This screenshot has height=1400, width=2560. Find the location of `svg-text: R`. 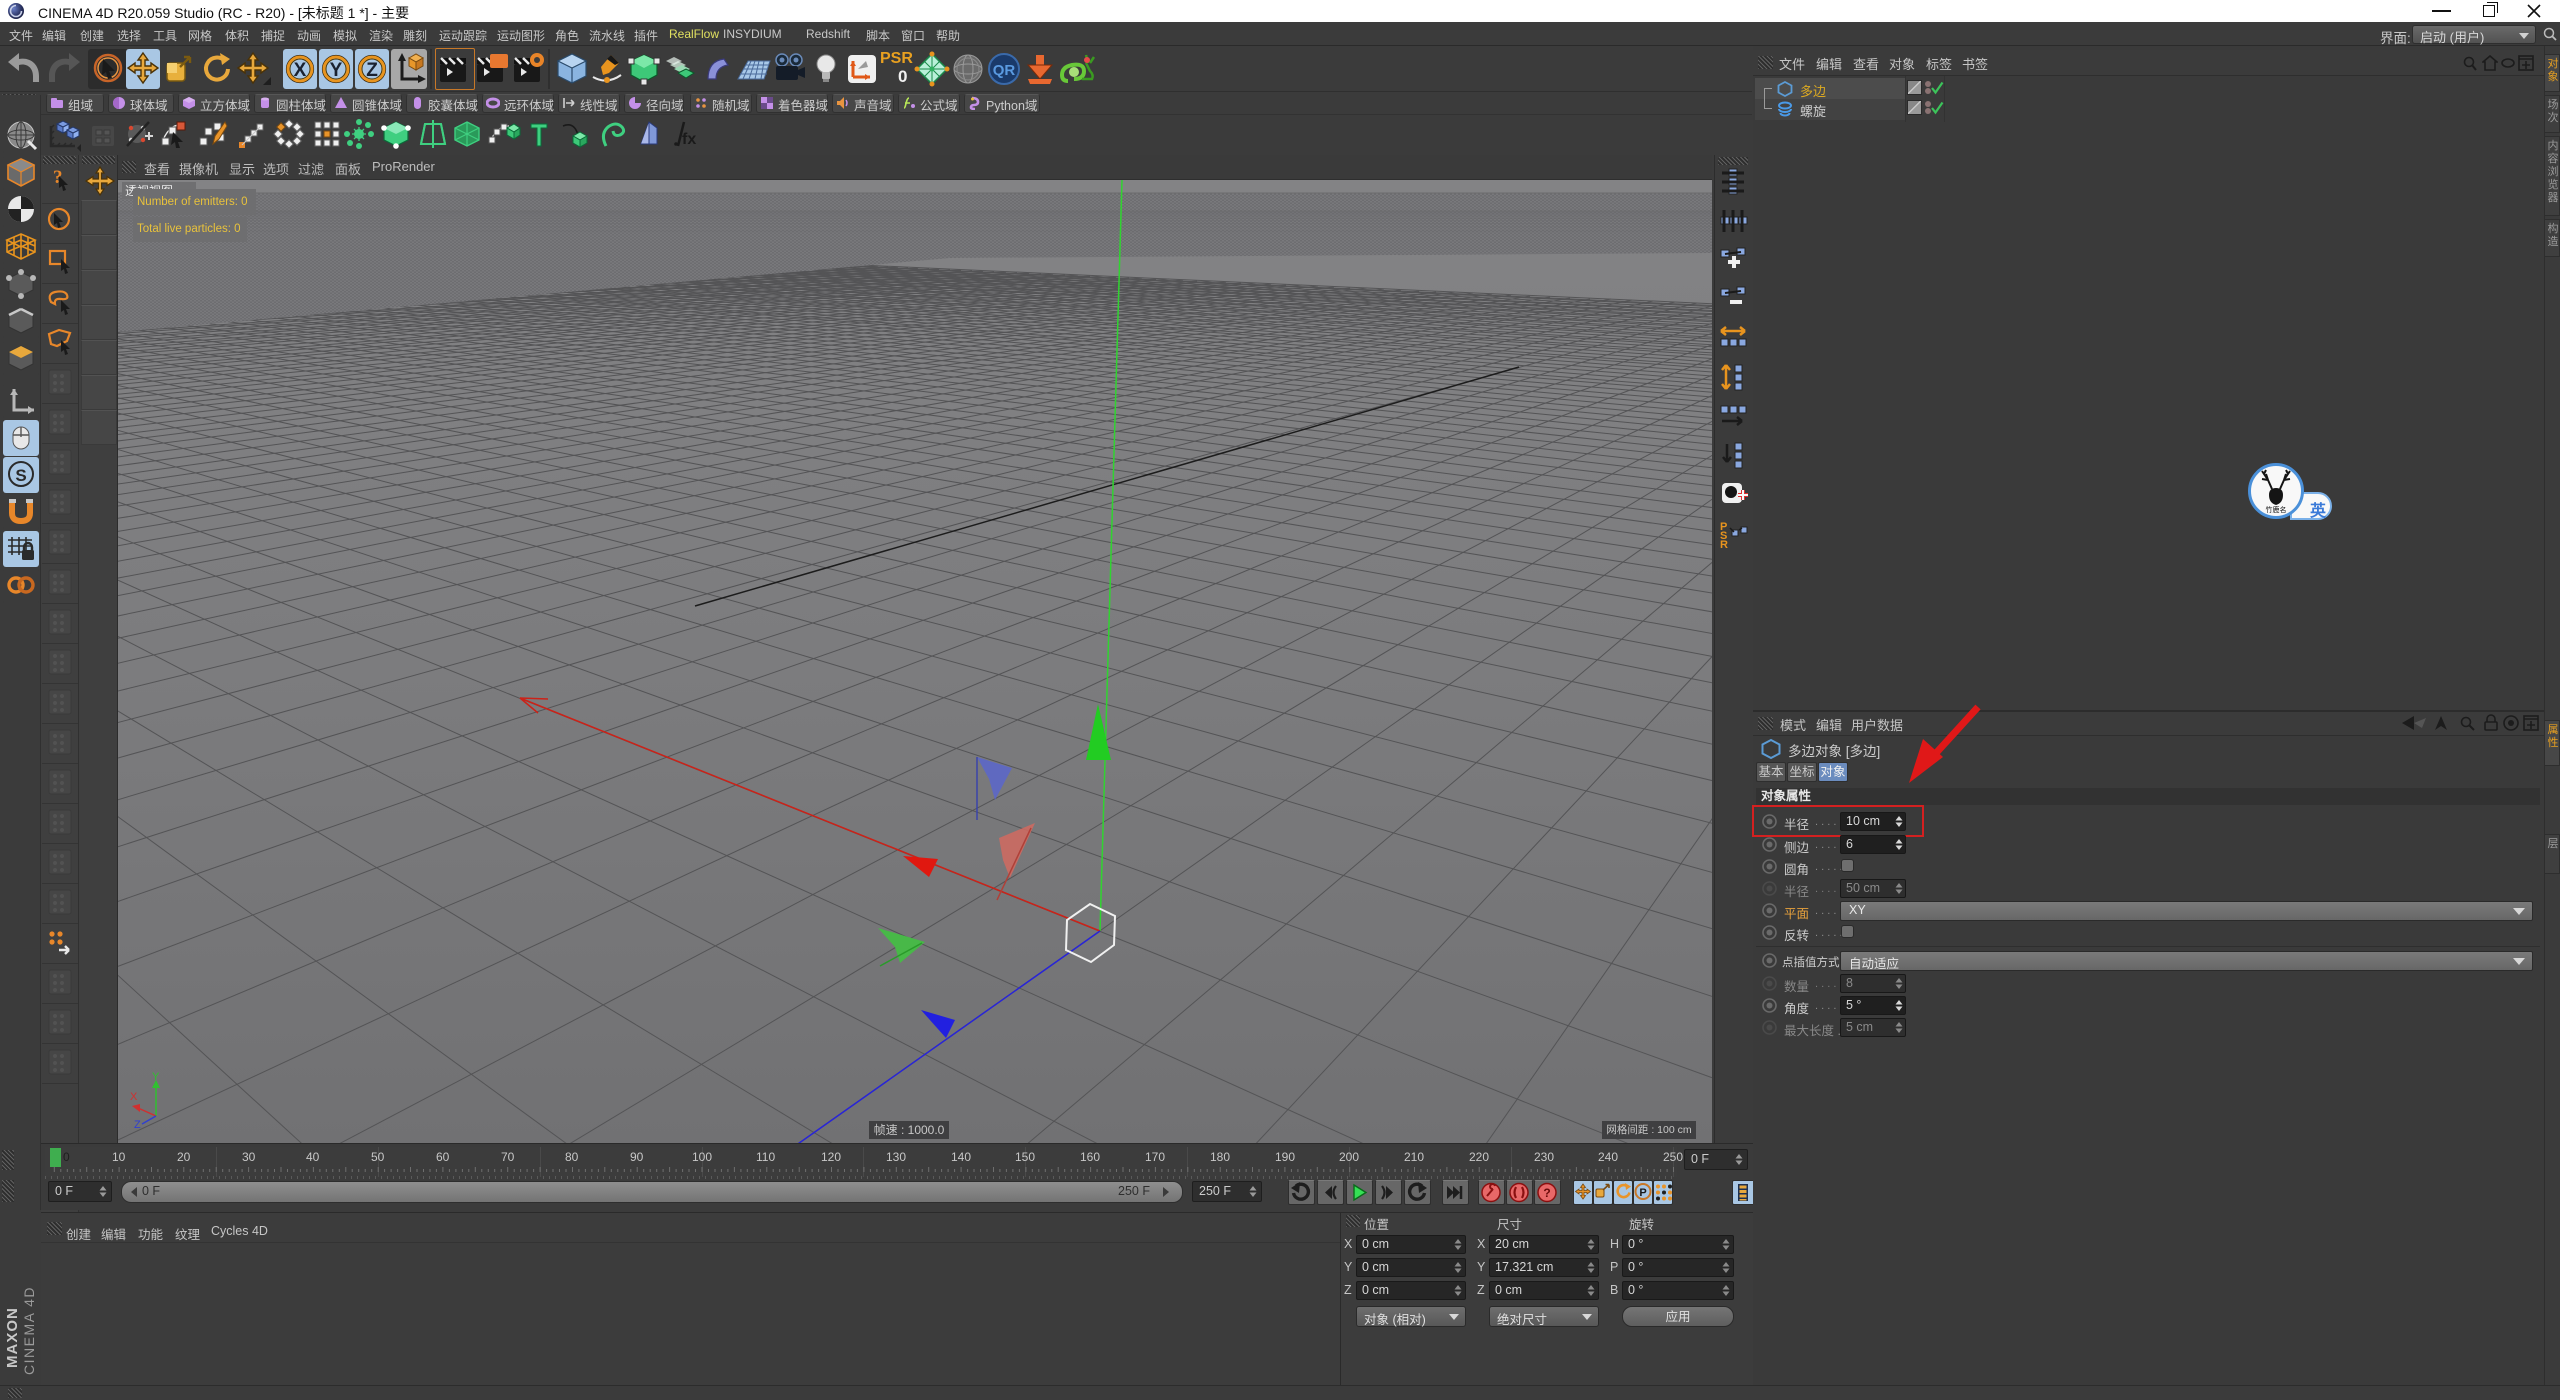

svg-text: R is located at coordinates (1724, 543).